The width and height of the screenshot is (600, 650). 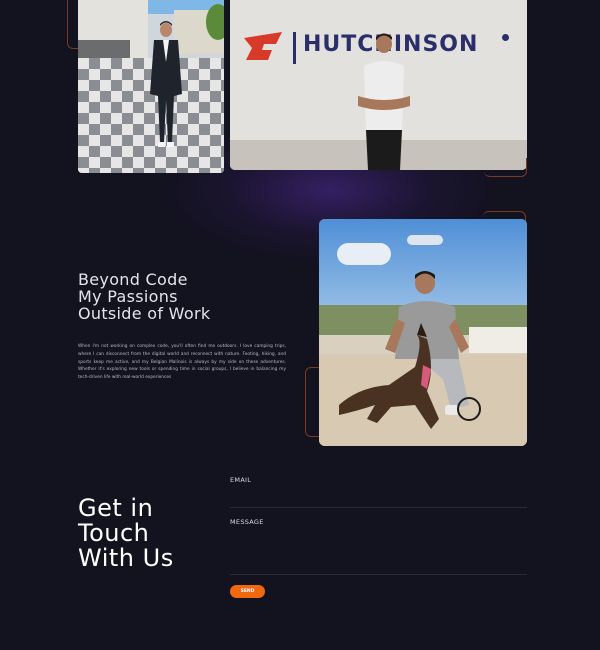 What do you see at coordinates (126, 558) in the screenshot?
I see `contact-title-line: With Us` at bounding box center [126, 558].